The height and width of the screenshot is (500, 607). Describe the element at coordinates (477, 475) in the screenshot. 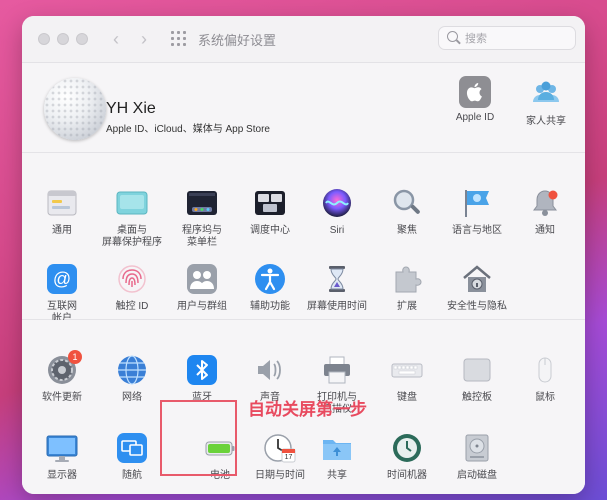

I see `pref-label: 启动磁盘` at that location.